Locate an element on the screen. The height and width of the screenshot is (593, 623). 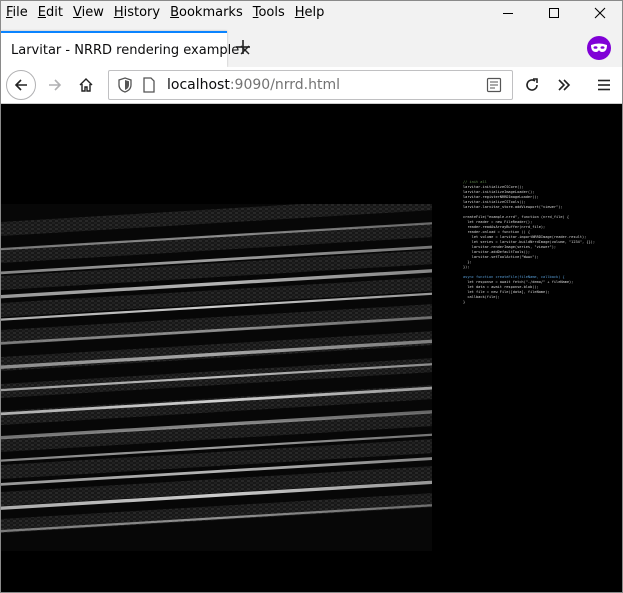
chevron-double-right-icon is located at coordinates (564, 85).